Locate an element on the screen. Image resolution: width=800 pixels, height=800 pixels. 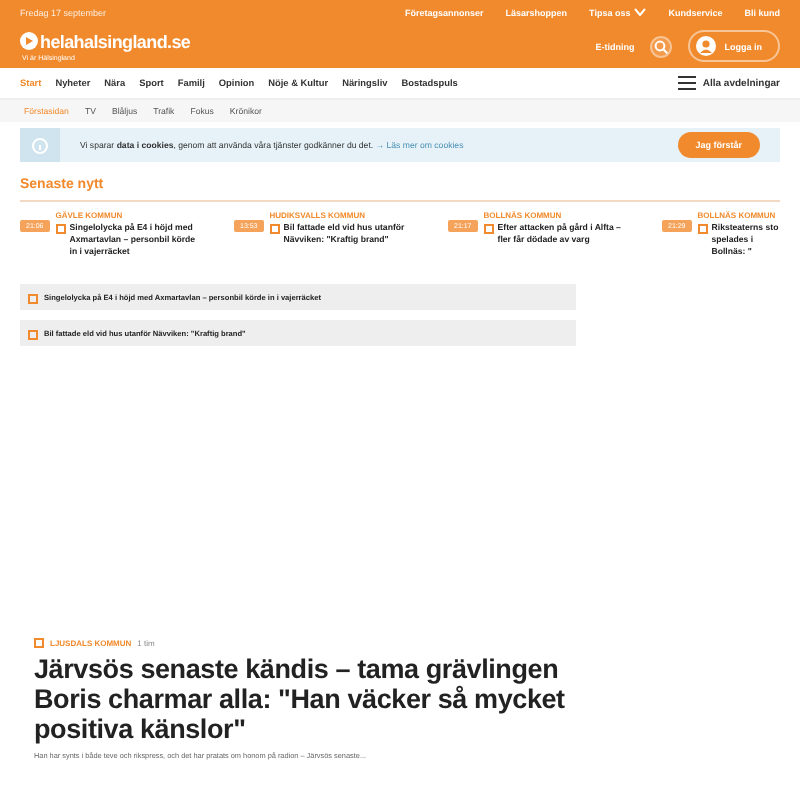
user-icon is located at coordinates (706, 46).